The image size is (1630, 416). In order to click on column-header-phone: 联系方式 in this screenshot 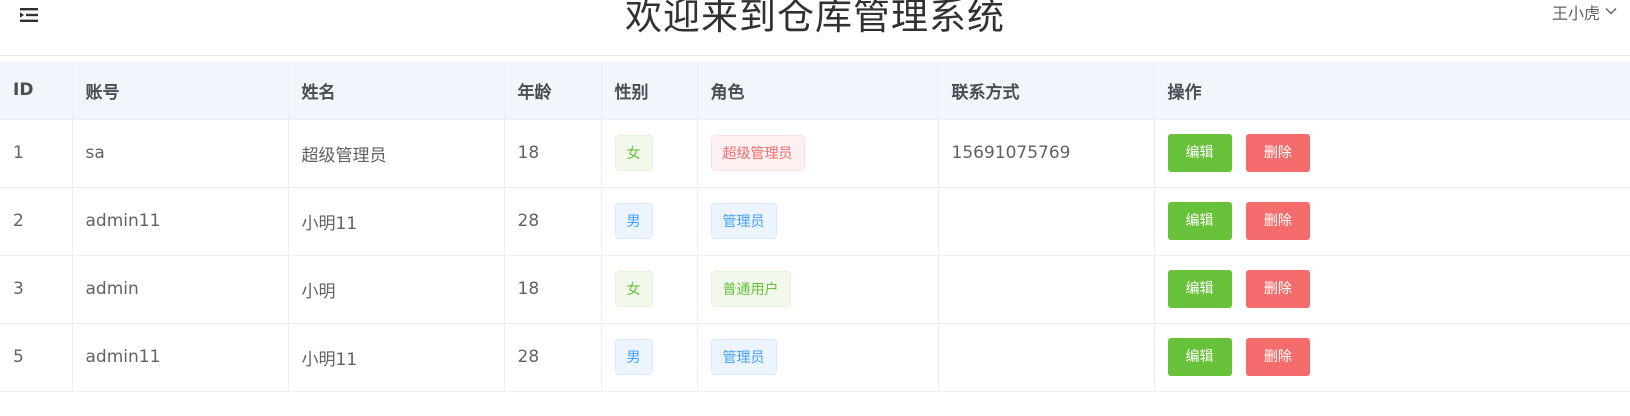, I will do `click(1046, 91)`.